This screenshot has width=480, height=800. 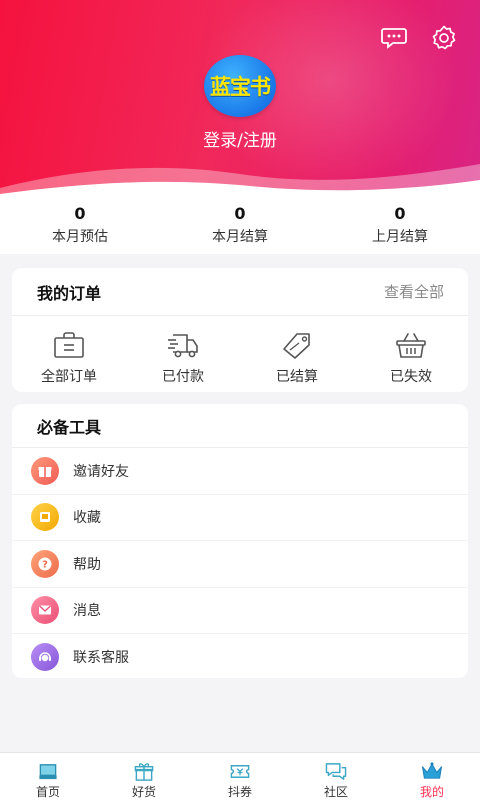 I want to click on stat-last-month-settled: 0 上月结算, so click(x=400, y=225).